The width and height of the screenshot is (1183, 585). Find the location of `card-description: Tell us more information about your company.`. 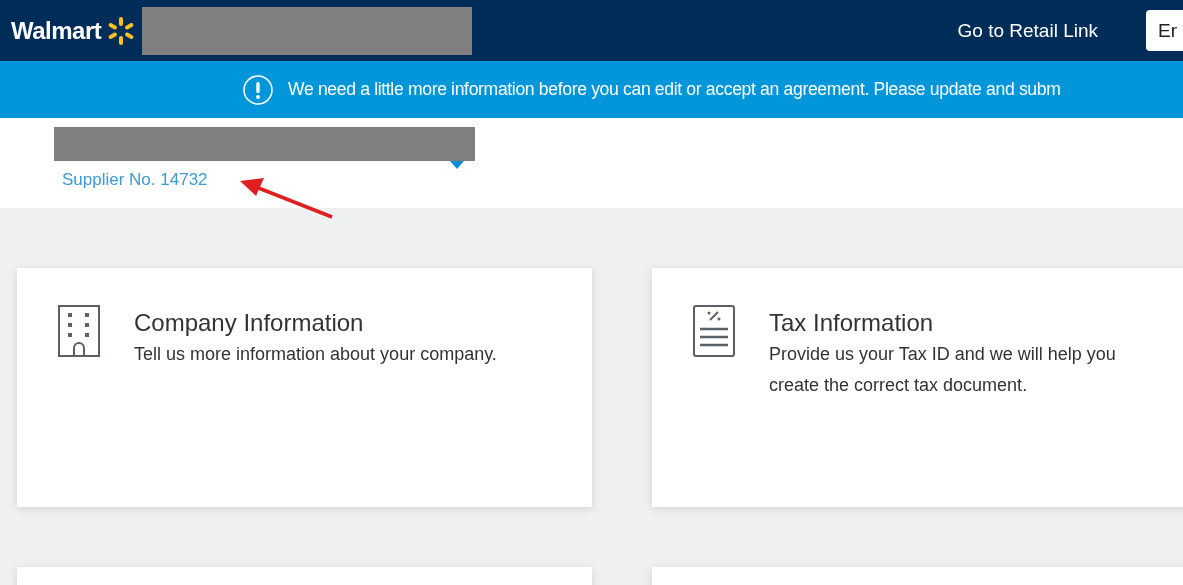

card-description: Tell us more information about your company. is located at coordinates (316, 354).